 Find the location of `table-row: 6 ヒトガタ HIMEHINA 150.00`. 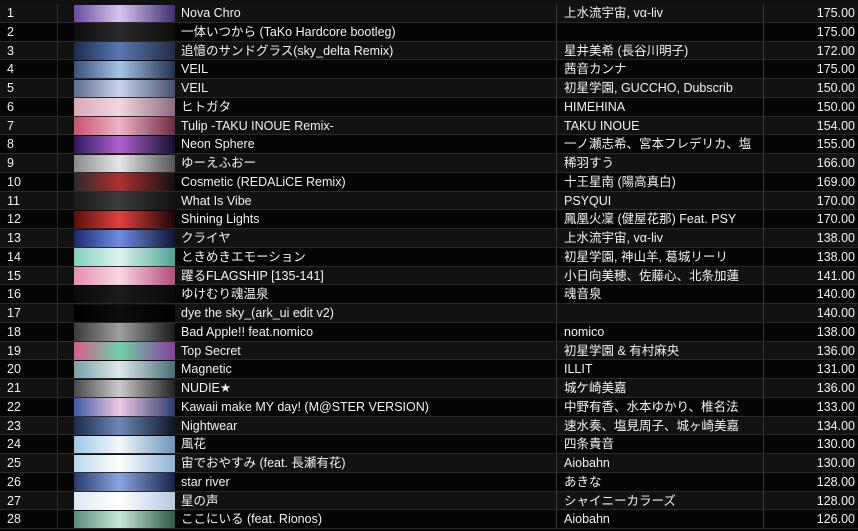

table-row: 6 ヒトガタ HIMEHINA 150.00 is located at coordinates (429, 107).